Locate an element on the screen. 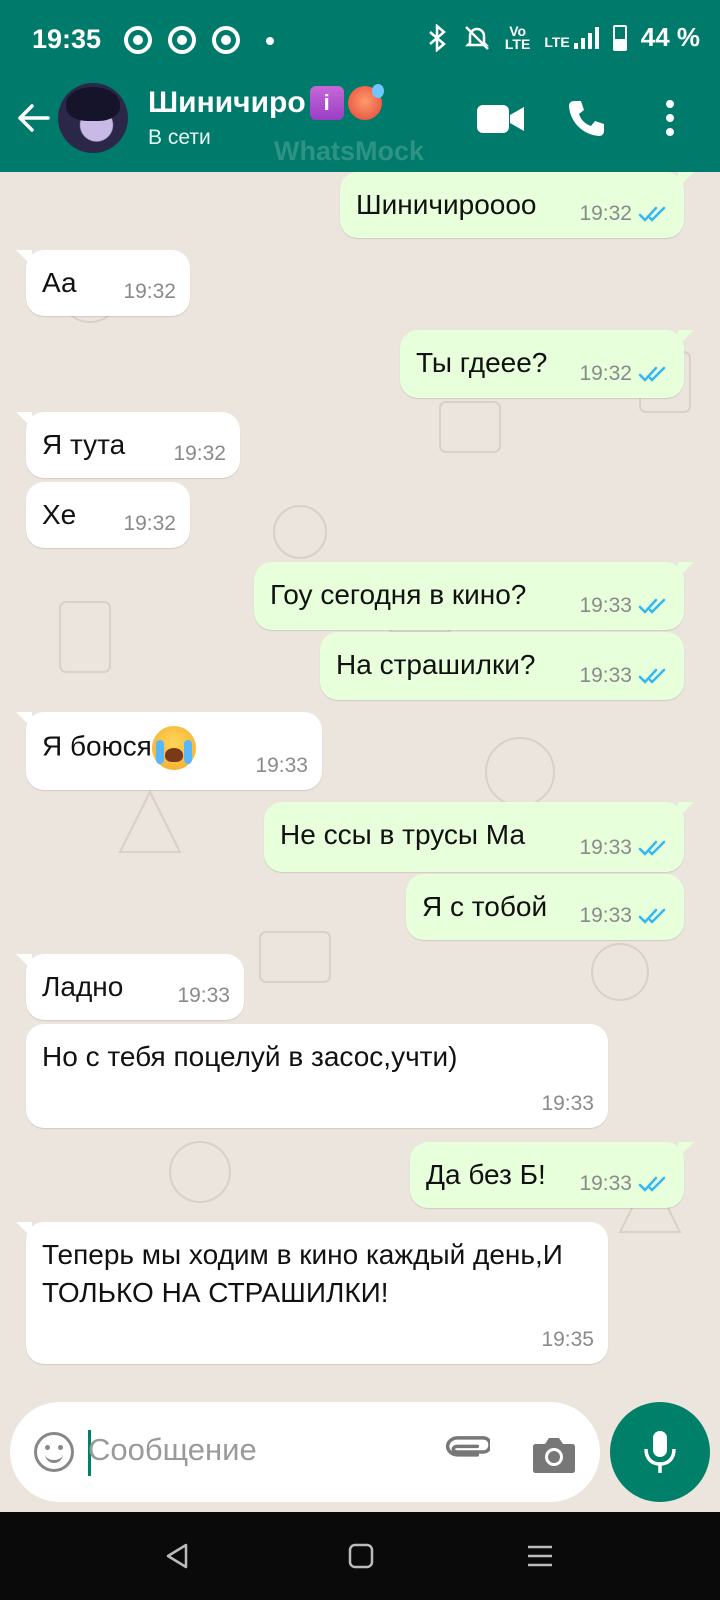 This screenshot has width=720, height=1600. incoming-message: Я боюся 19:33 is located at coordinates (169, 751).